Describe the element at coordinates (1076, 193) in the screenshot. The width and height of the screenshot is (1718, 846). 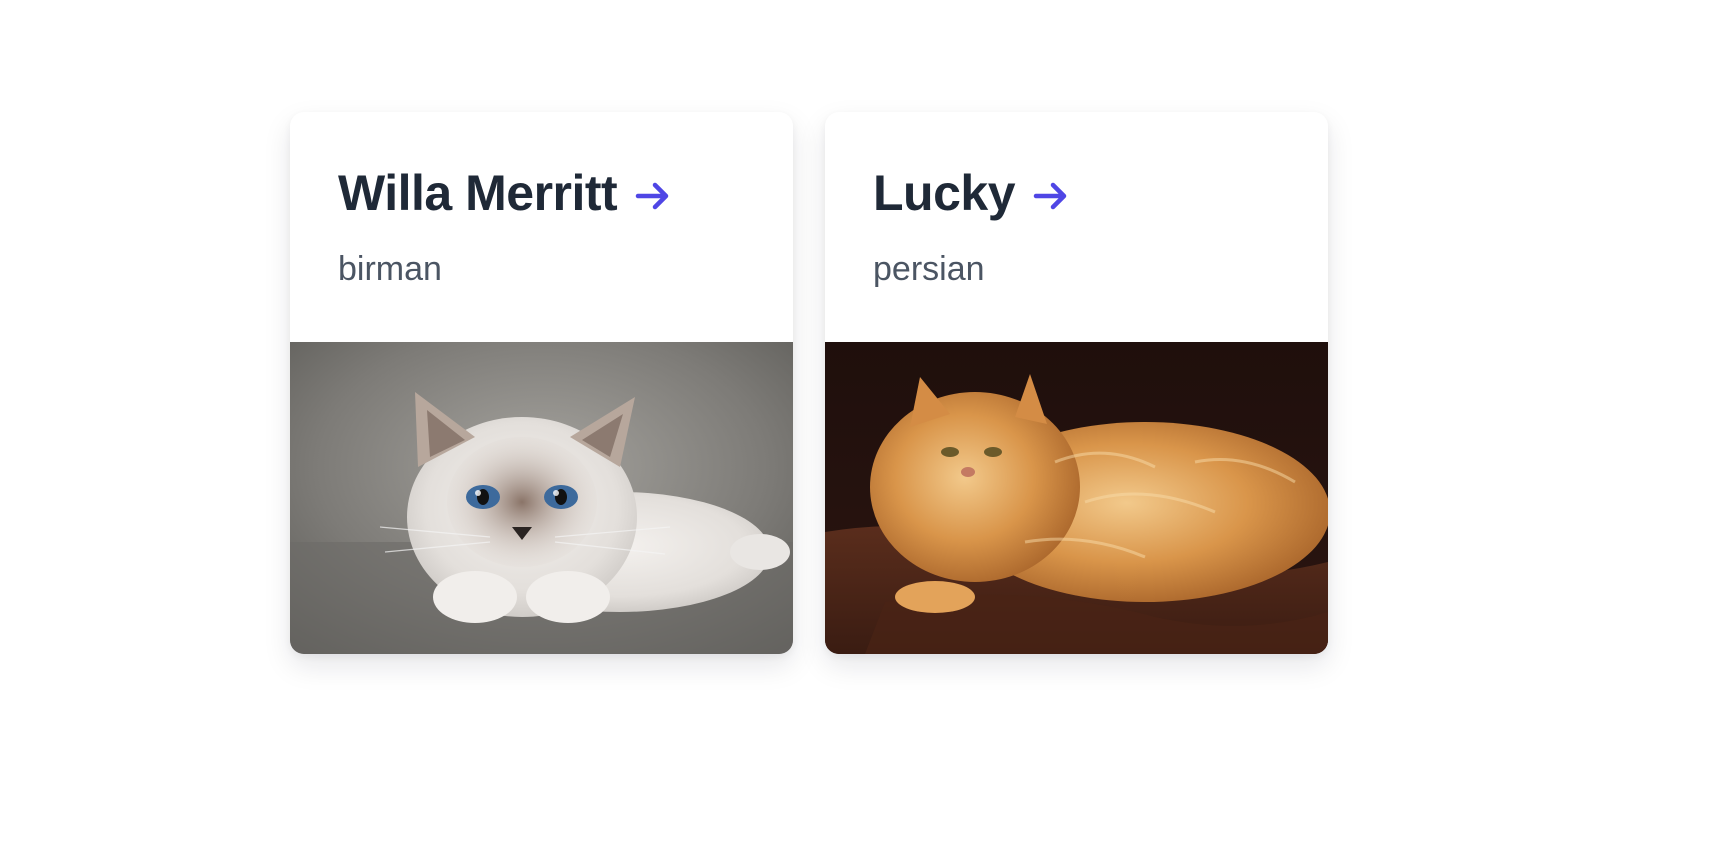
I see `card-title-row: Lucky` at that location.